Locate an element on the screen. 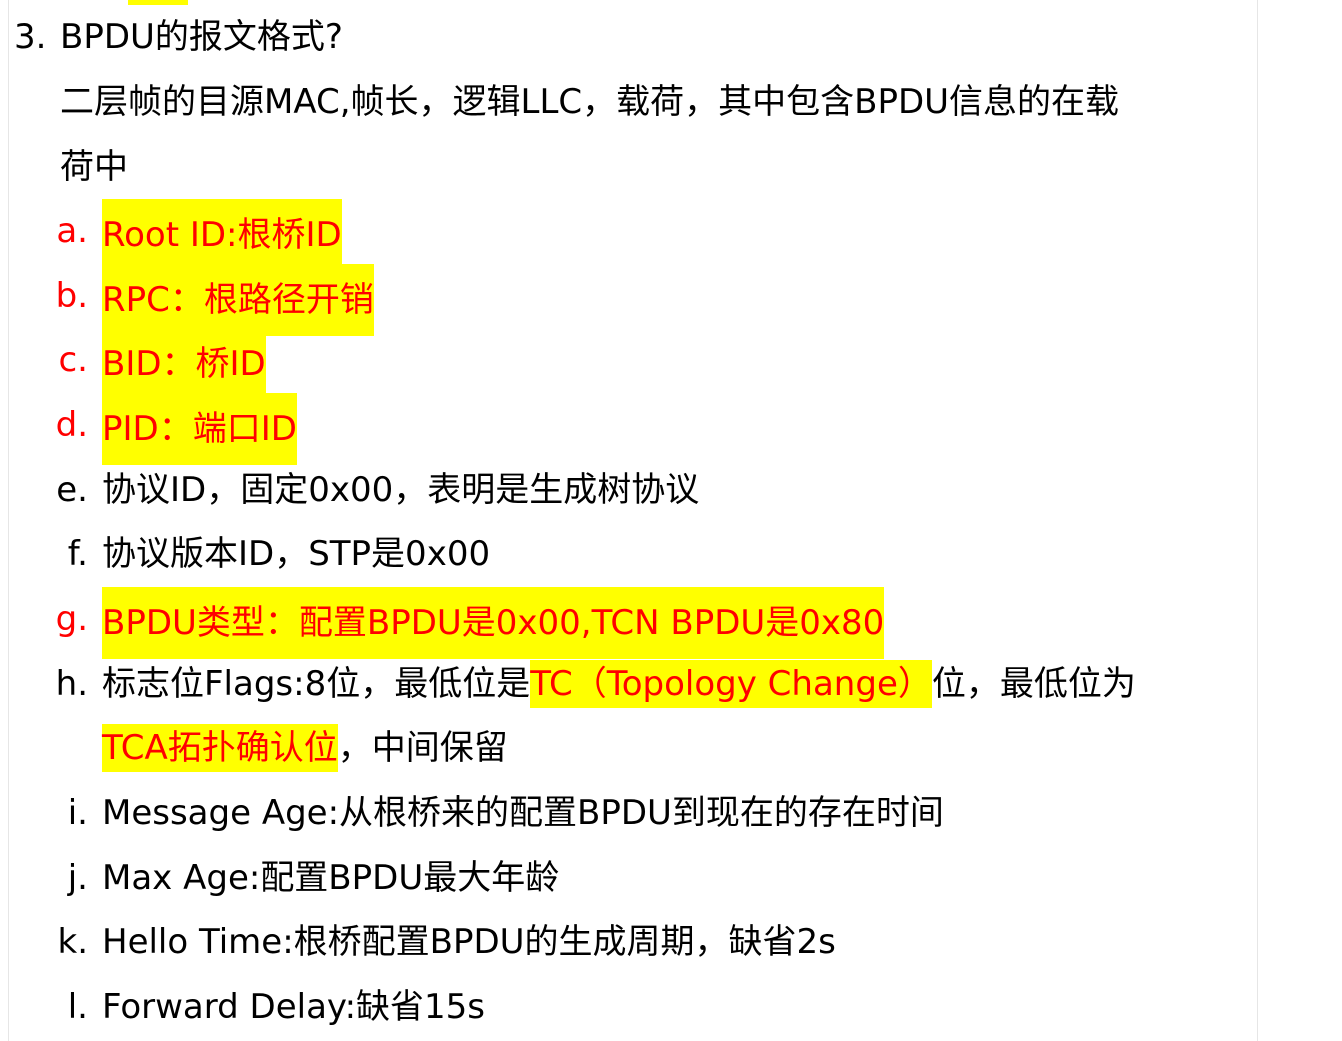 This screenshot has height=1041, width=1342. list-item-text: Hello Time:根桥配置BPDU的生成周期，缺省2s is located at coordinates (469, 942).